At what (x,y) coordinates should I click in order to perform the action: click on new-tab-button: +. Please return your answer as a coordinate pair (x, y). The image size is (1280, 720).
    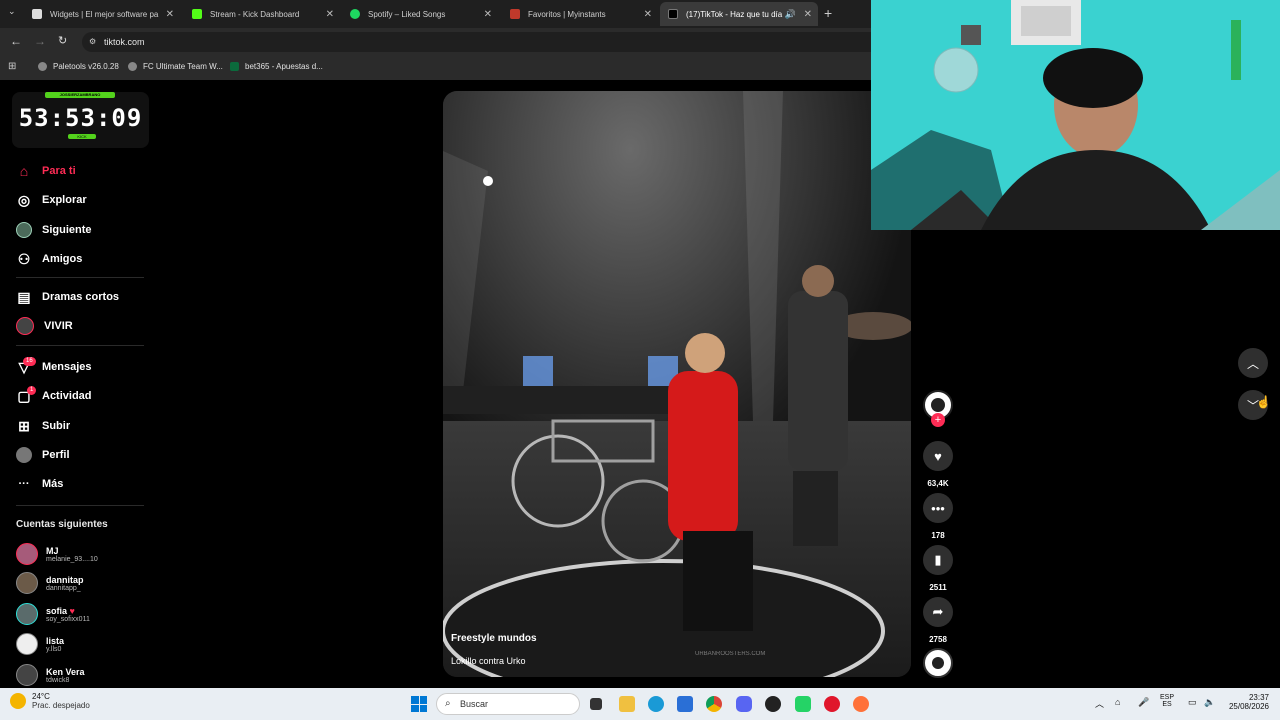
    Looking at the image, I should click on (828, 13).